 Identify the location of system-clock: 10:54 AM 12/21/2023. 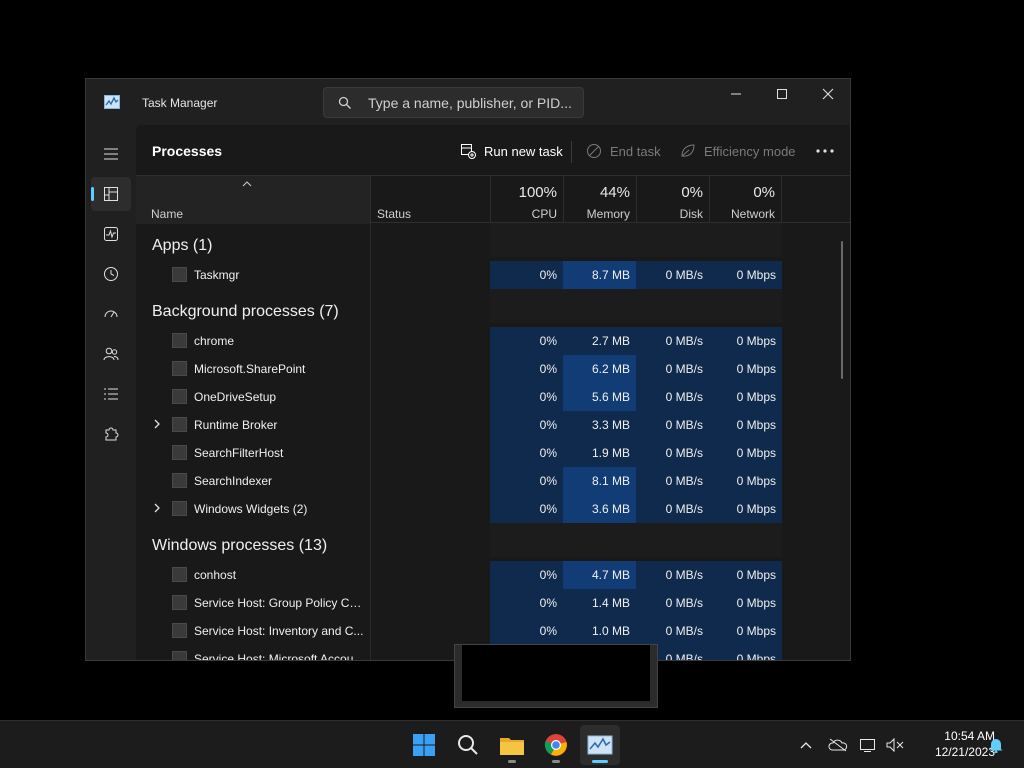
(954, 744).